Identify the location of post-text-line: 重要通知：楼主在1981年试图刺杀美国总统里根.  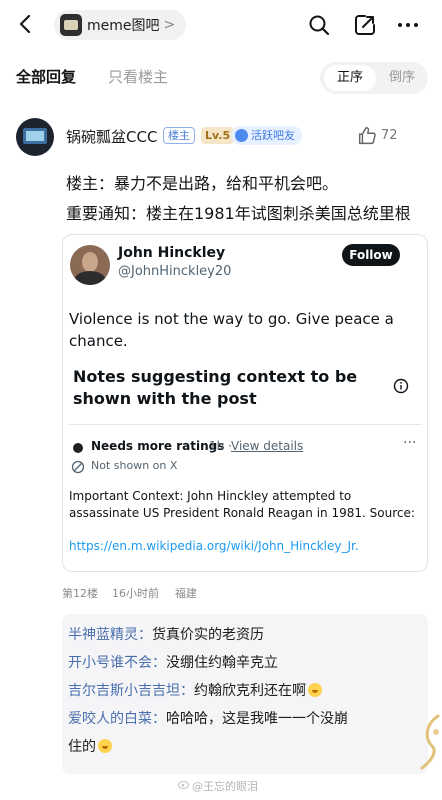
(238, 213).